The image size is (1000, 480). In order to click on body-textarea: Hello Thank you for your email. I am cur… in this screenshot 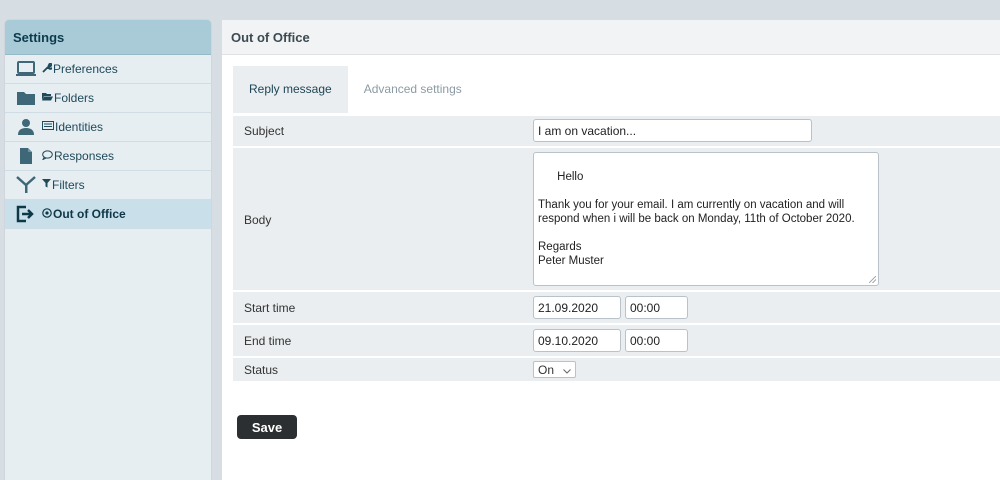, I will do `click(706, 219)`.